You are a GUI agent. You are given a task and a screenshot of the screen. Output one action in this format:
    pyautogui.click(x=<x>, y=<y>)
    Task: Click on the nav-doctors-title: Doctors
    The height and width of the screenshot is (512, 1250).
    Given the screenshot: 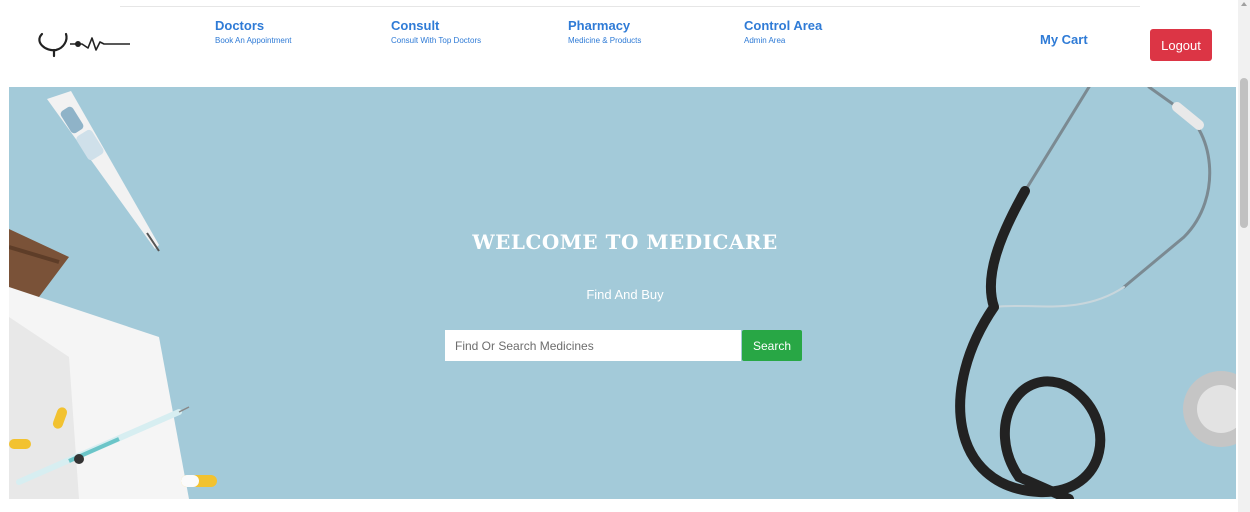 What is the action you would take?
    pyautogui.click(x=240, y=25)
    